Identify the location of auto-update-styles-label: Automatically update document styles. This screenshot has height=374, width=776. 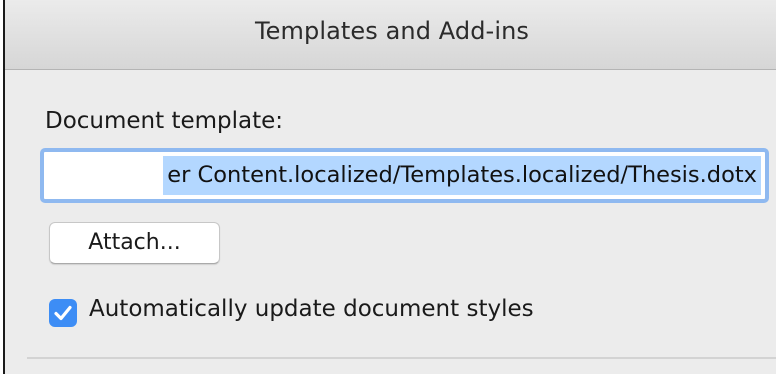
(311, 309).